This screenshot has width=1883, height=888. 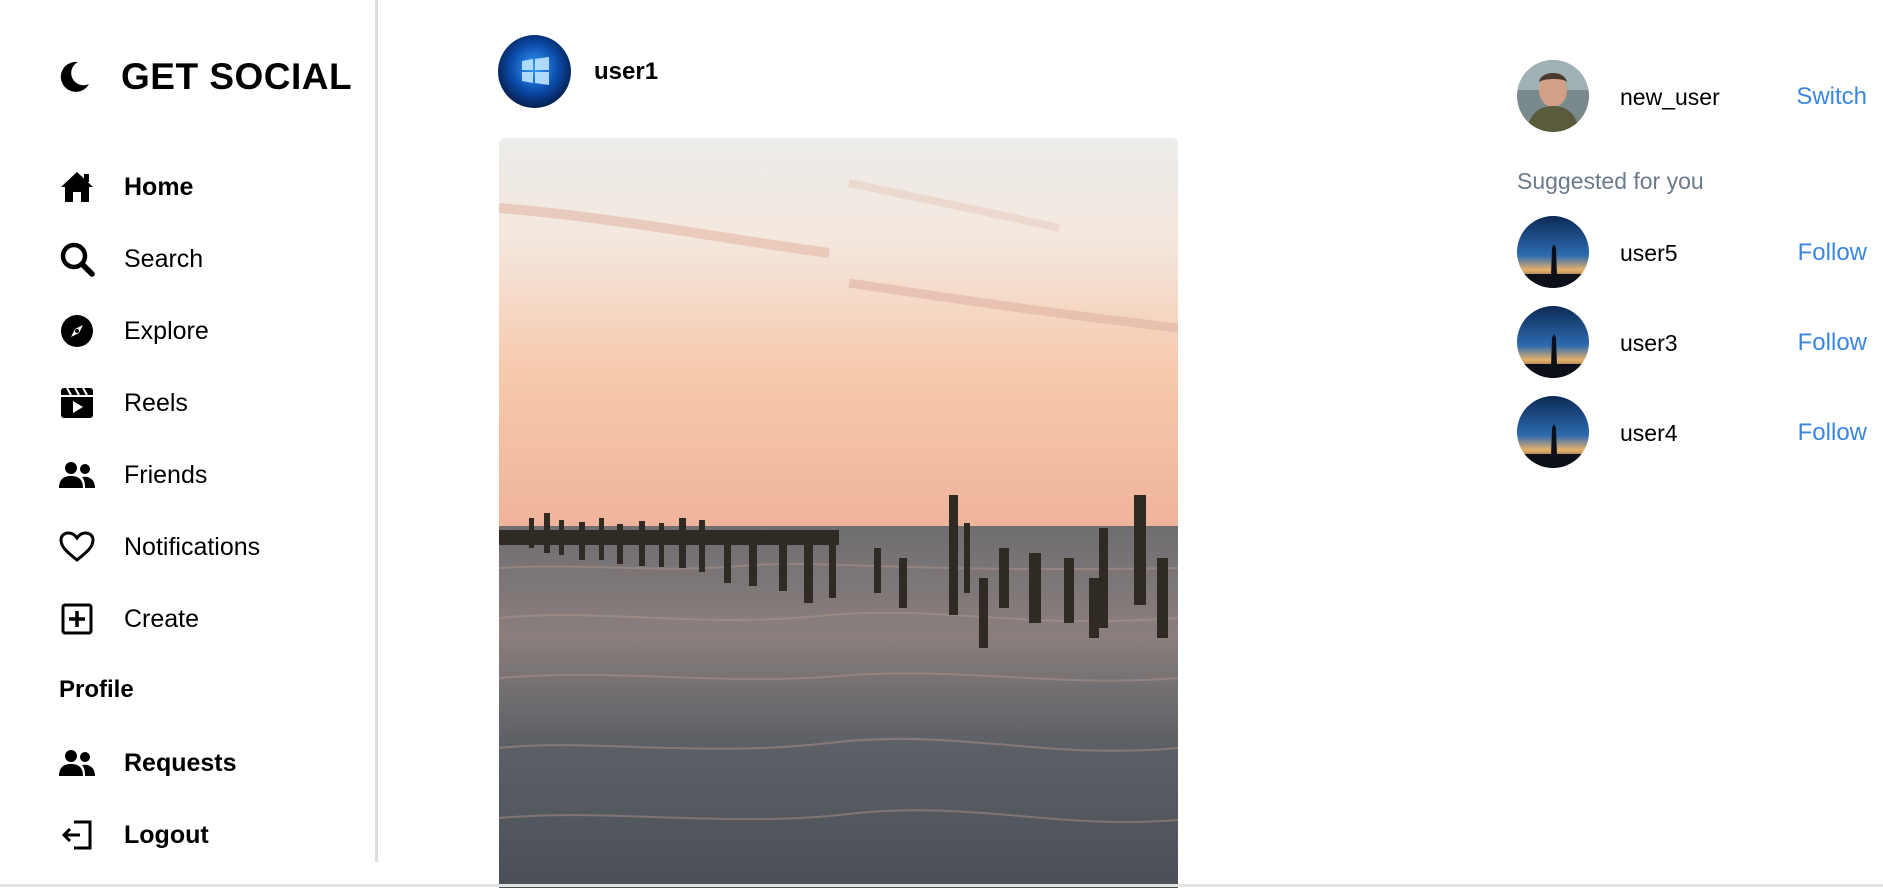 I want to click on suggested-user-row: user5 Follow, so click(x=1692, y=252).